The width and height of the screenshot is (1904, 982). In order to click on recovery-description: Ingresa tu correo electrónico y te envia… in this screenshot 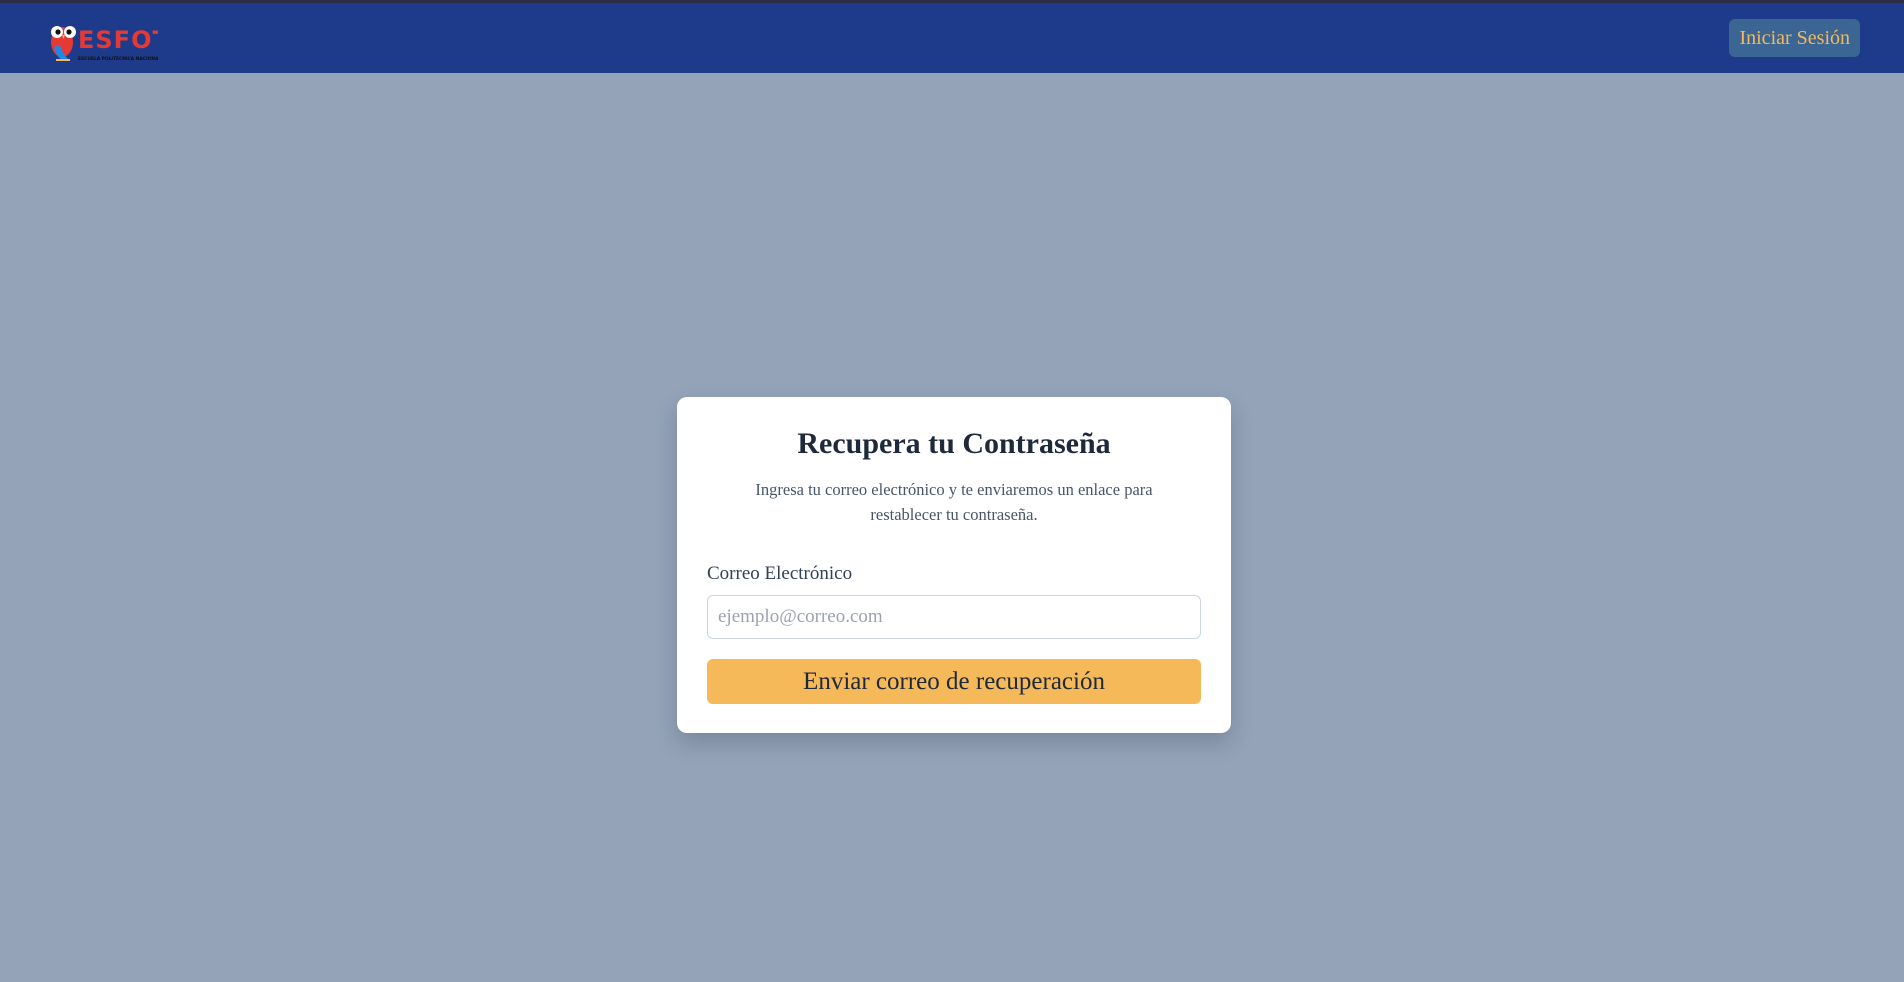, I will do `click(954, 502)`.